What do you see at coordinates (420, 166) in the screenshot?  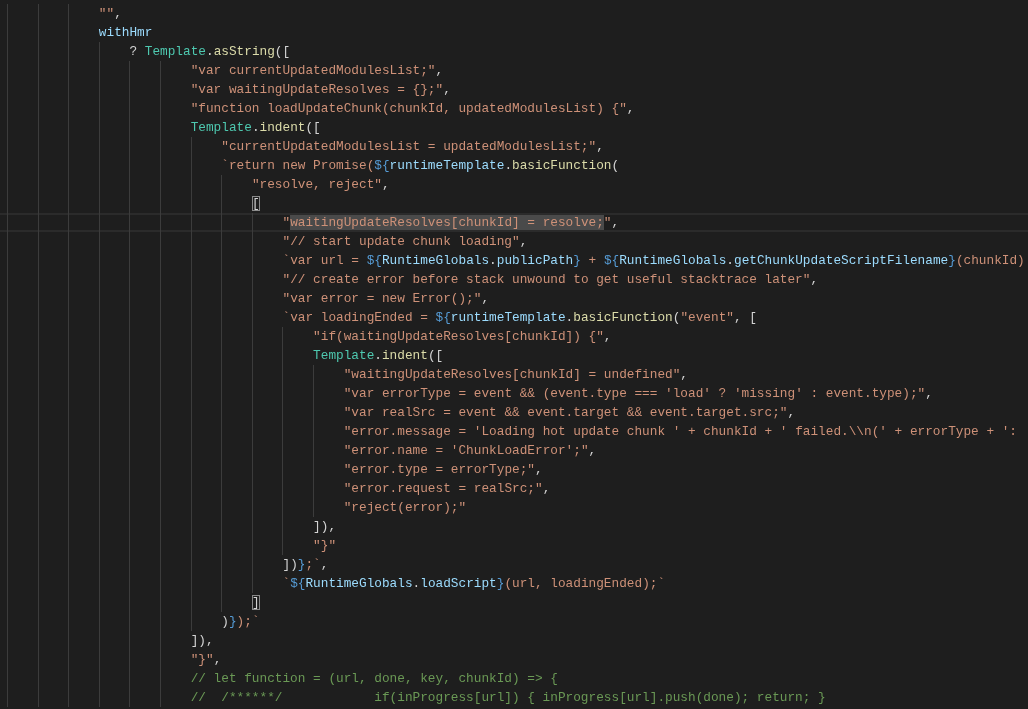 I see `code-line: `return new Promise(${runtimeTemplate.basicFunction(` at bounding box center [420, 166].